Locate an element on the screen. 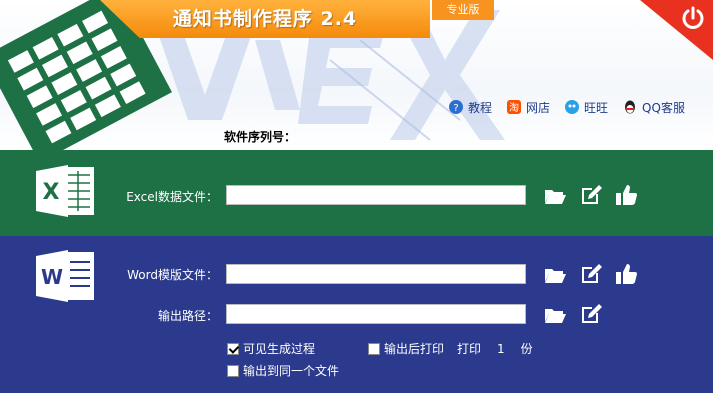 Image resolution: width=713 pixels, height=393 pixels. visible-process-label: 可见生成过程 is located at coordinates (279, 349).